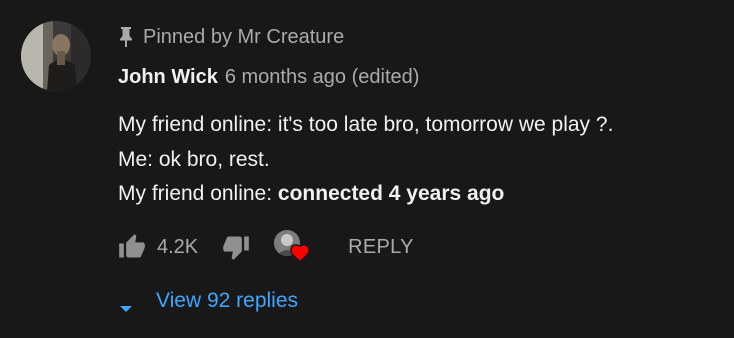  Describe the element at coordinates (244, 36) in the screenshot. I see `pinned-label: Pinned by Mr Creature` at that location.